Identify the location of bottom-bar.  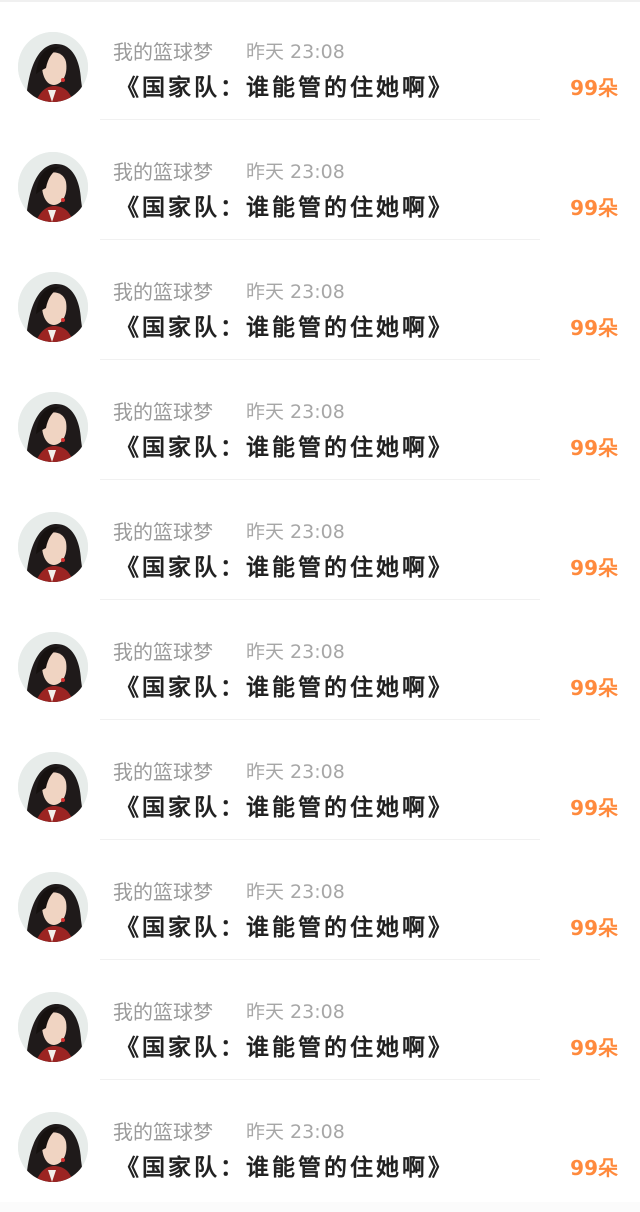
(320, 1207).